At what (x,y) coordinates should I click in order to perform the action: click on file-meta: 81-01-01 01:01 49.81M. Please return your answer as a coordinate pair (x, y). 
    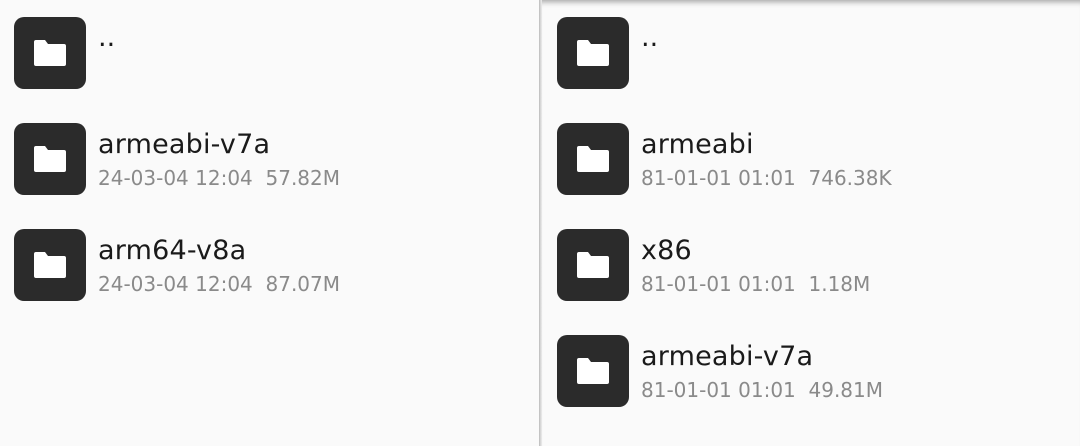
    Looking at the image, I should click on (762, 390).